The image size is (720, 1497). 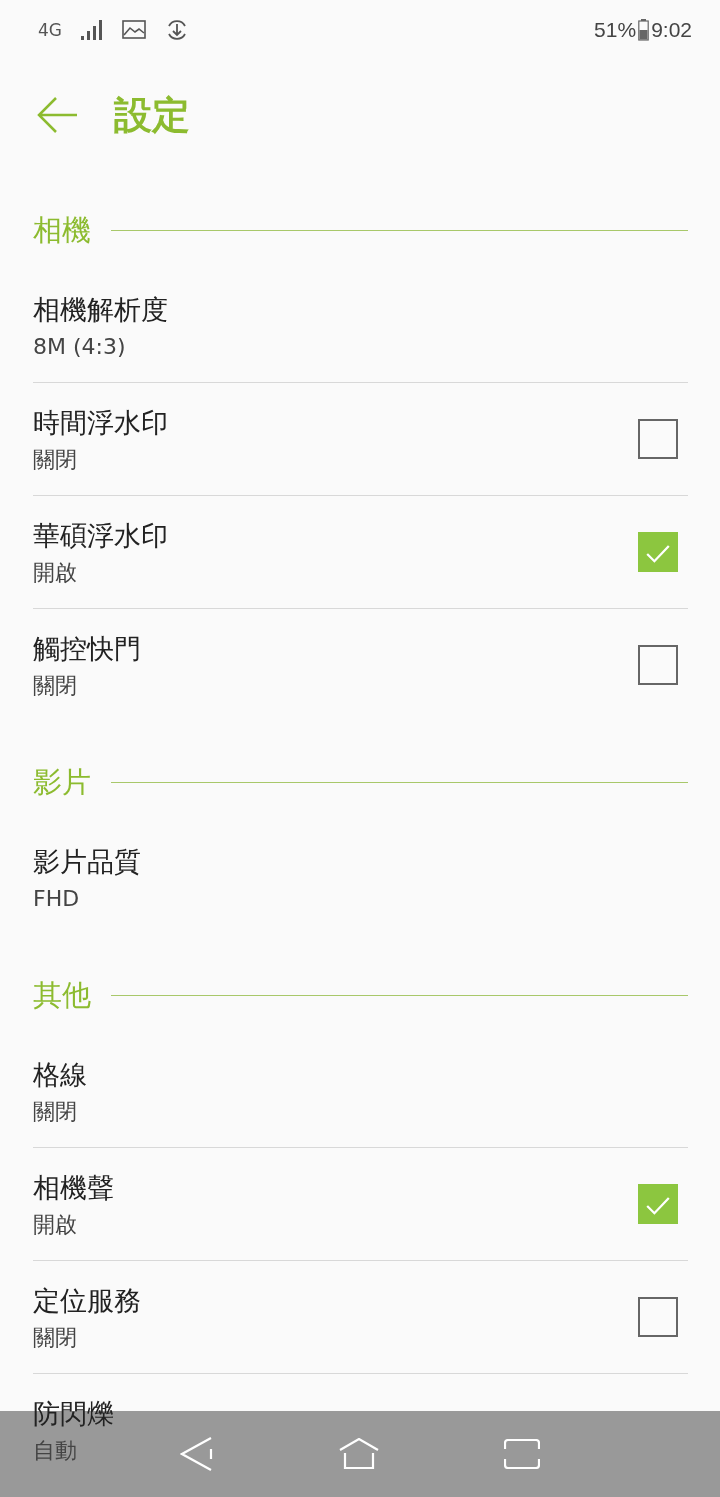 What do you see at coordinates (197, 1454) in the screenshot?
I see `back-nav-icon` at bounding box center [197, 1454].